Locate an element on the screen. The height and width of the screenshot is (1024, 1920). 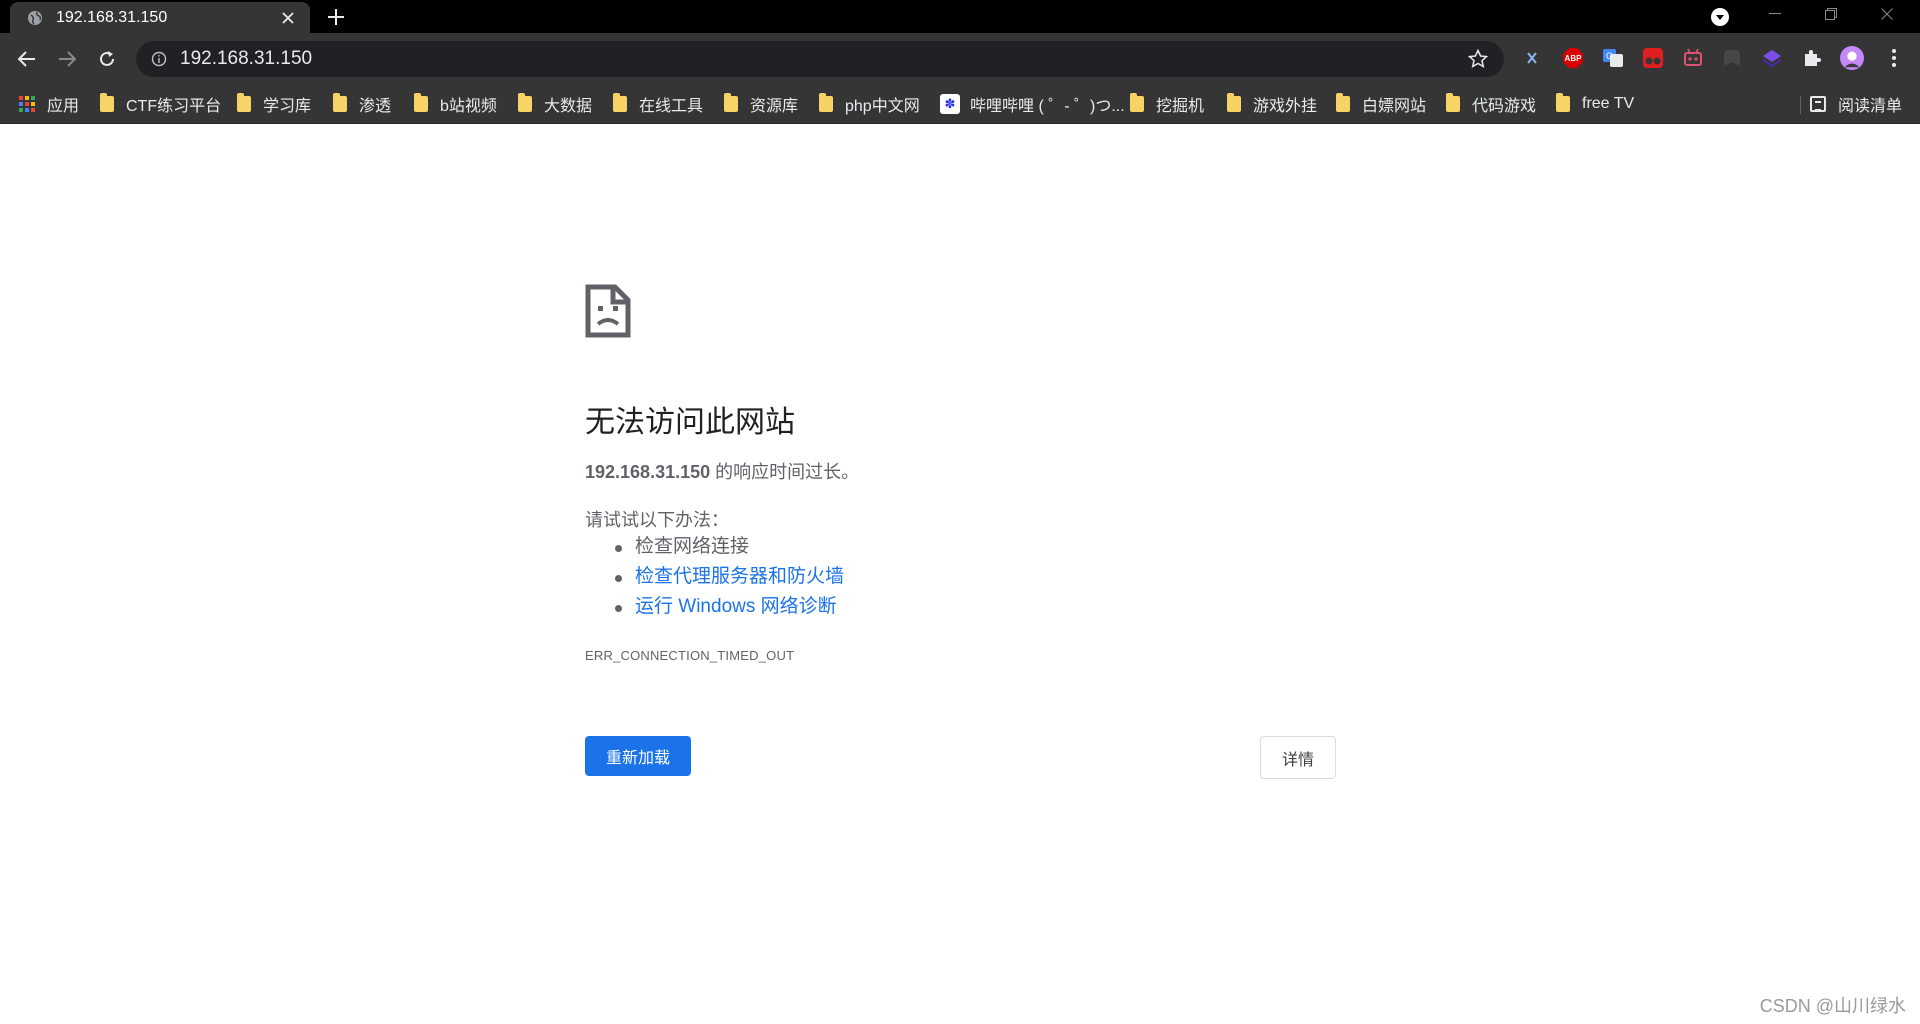
error-code: ERR_CONNECTION_TIMED_OUT is located at coordinates (690, 655).